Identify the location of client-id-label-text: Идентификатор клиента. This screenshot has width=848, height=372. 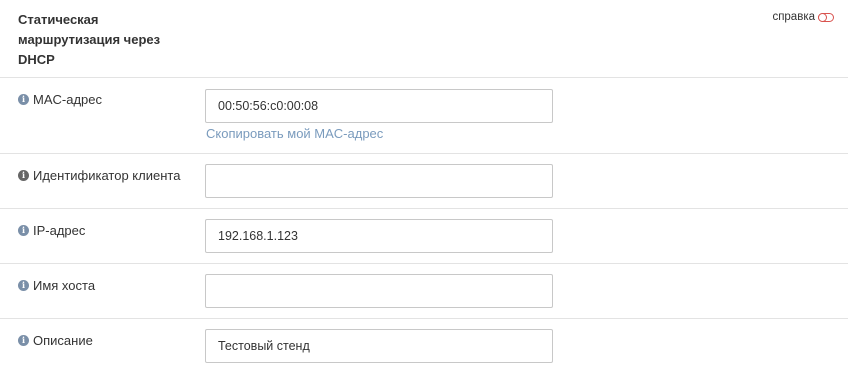
(107, 175).